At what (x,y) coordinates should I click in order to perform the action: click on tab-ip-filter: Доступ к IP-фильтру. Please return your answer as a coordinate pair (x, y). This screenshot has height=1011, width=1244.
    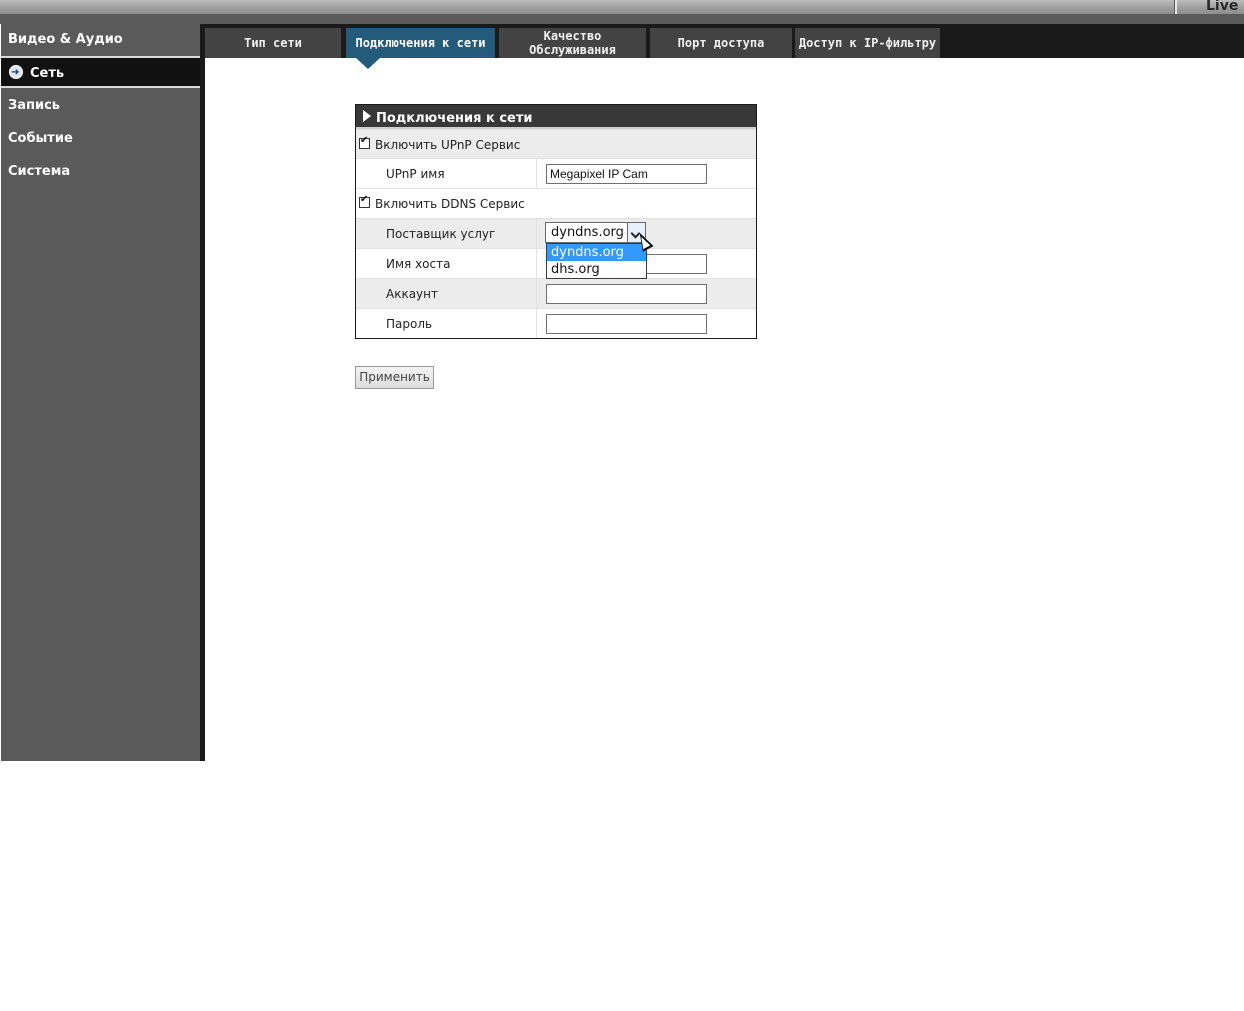
    Looking at the image, I should click on (867, 43).